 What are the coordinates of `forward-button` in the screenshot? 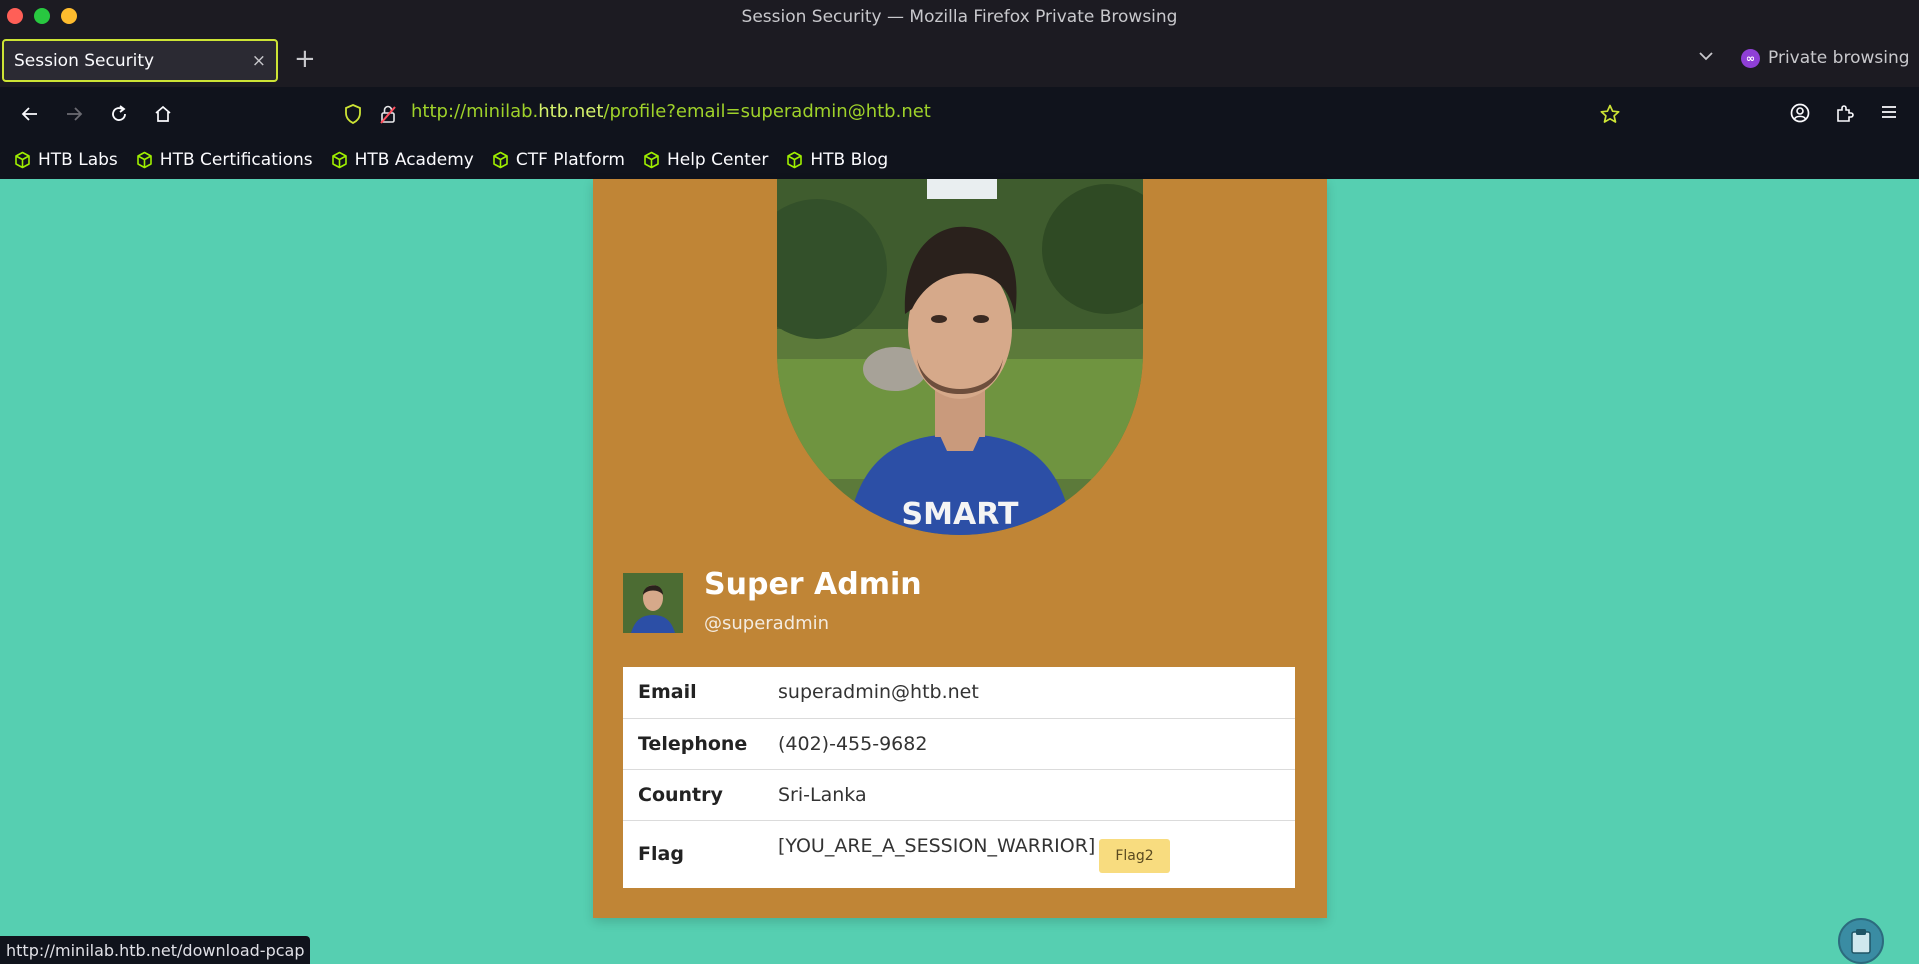 It's located at (74, 114).